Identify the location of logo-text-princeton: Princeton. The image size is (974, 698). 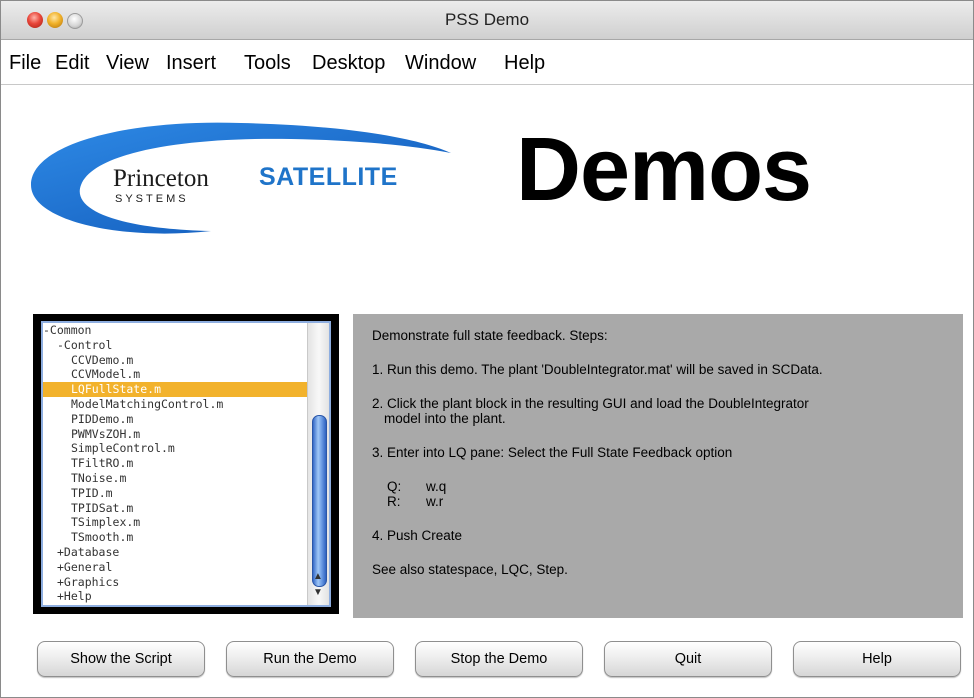
(161, 178).